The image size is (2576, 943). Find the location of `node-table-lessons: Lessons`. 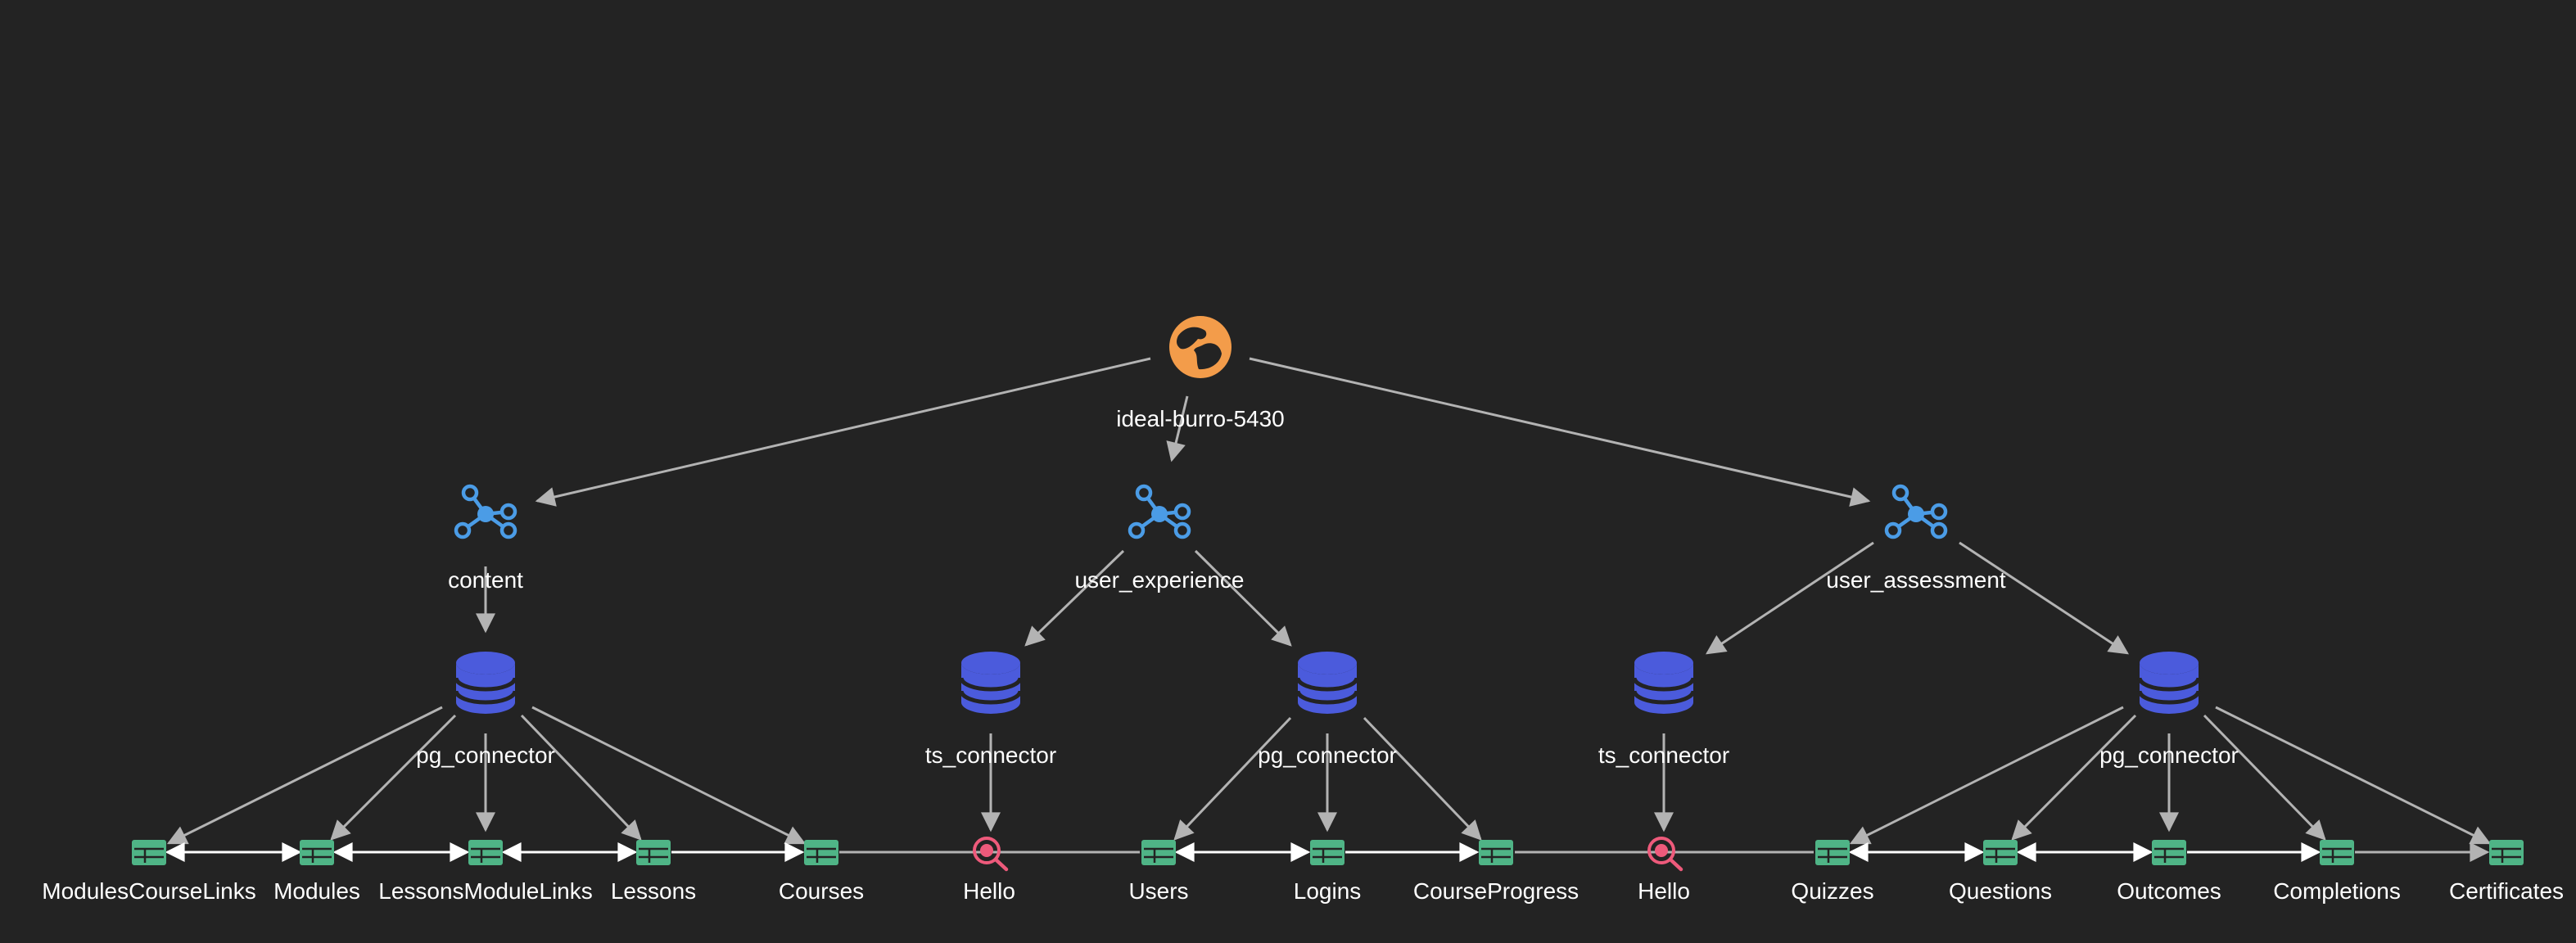

node-table-lessons: Lessons is located at coordinates (653, 872).